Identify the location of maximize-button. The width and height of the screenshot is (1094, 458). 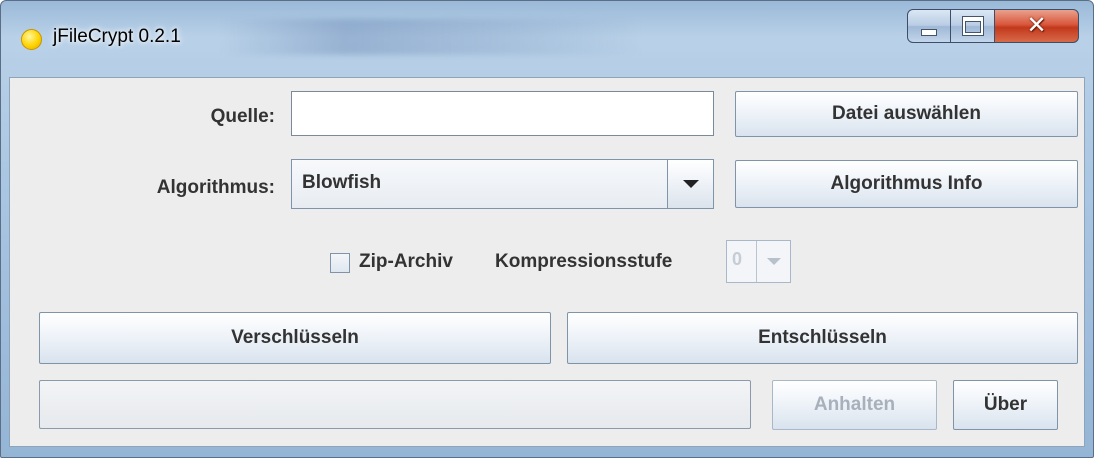
(973, 26).